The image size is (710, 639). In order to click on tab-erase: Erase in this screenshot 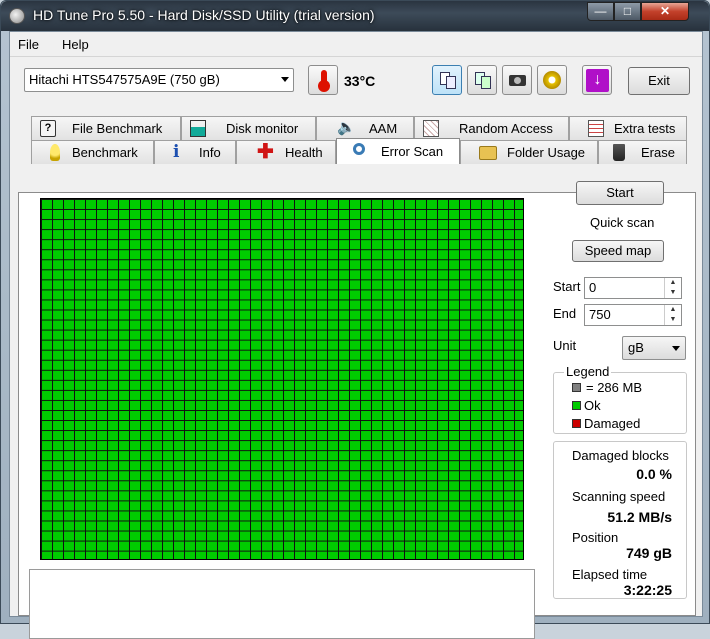, I will do `click(642, 152)`.